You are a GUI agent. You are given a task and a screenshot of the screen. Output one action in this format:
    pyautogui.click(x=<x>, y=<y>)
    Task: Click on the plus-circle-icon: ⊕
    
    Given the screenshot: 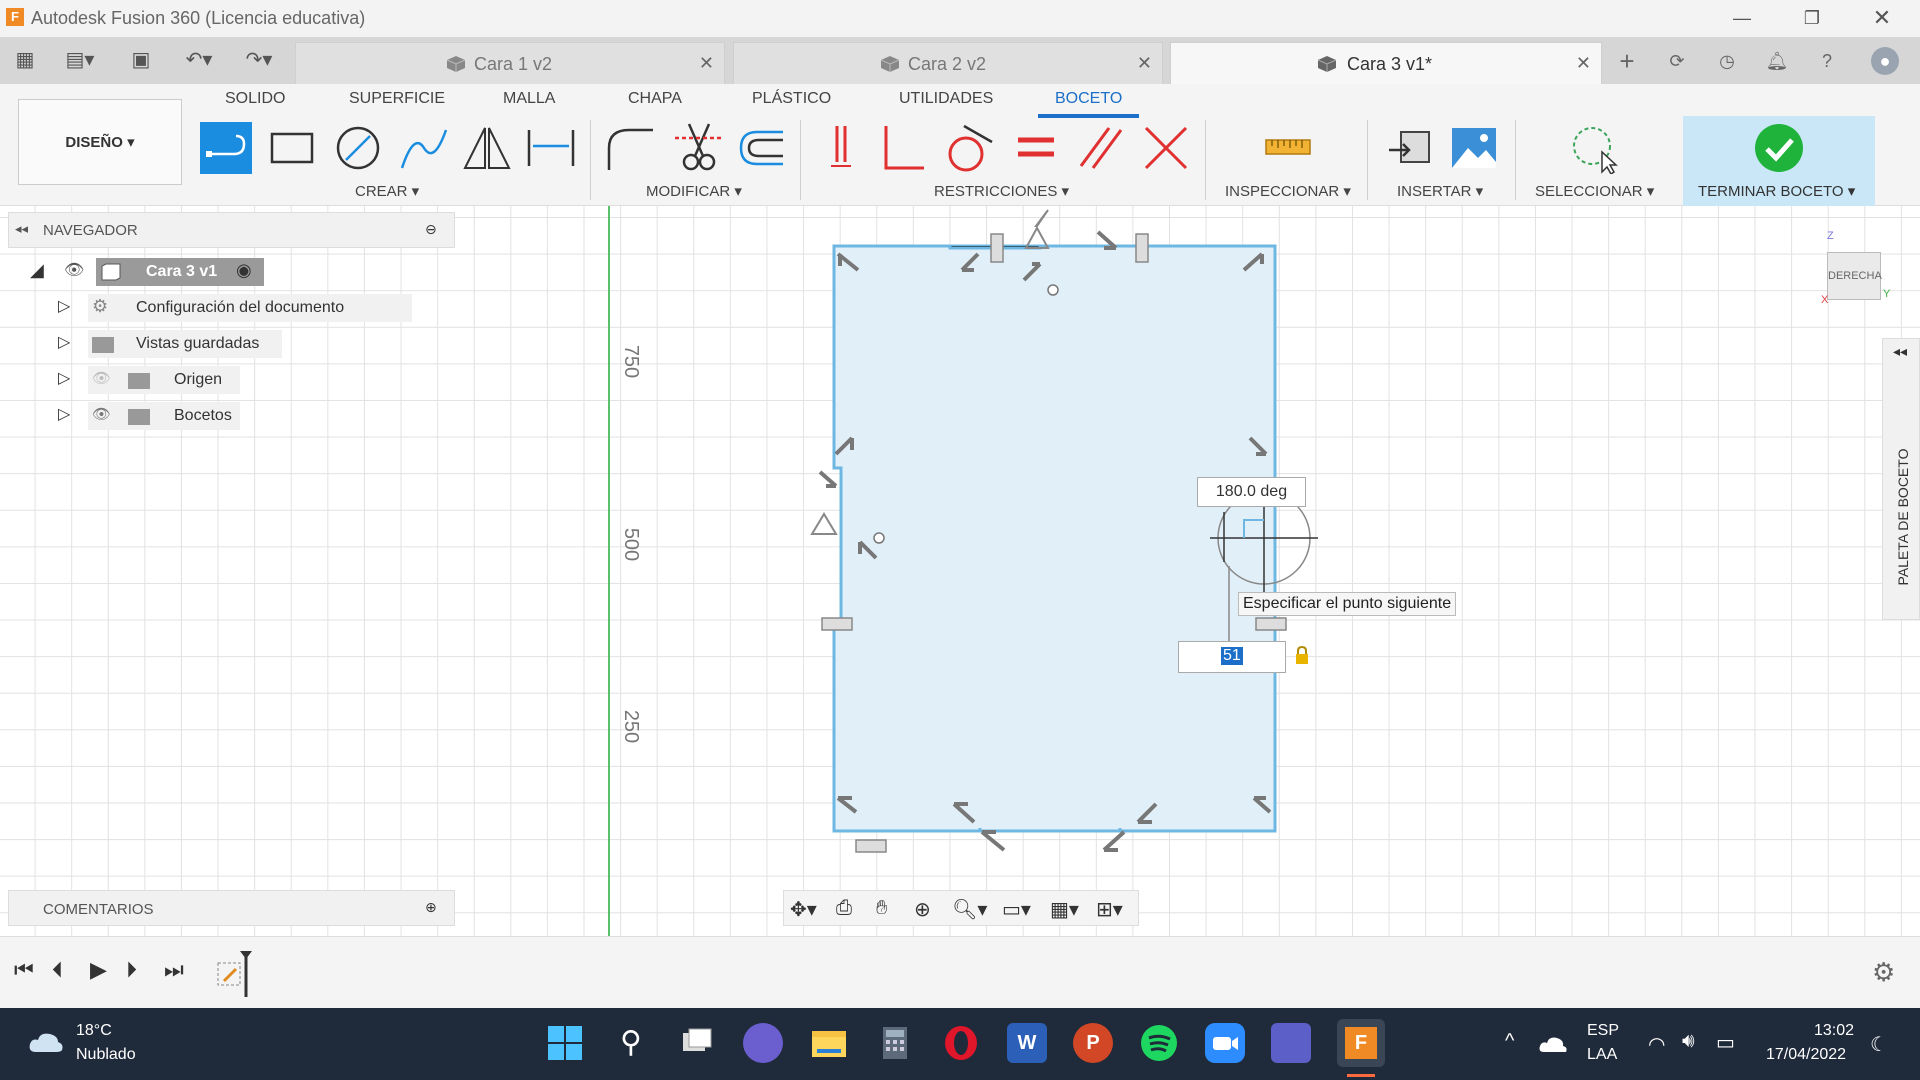 What is the action you would take?
    pyautogui.click(x=431, y=907)
    